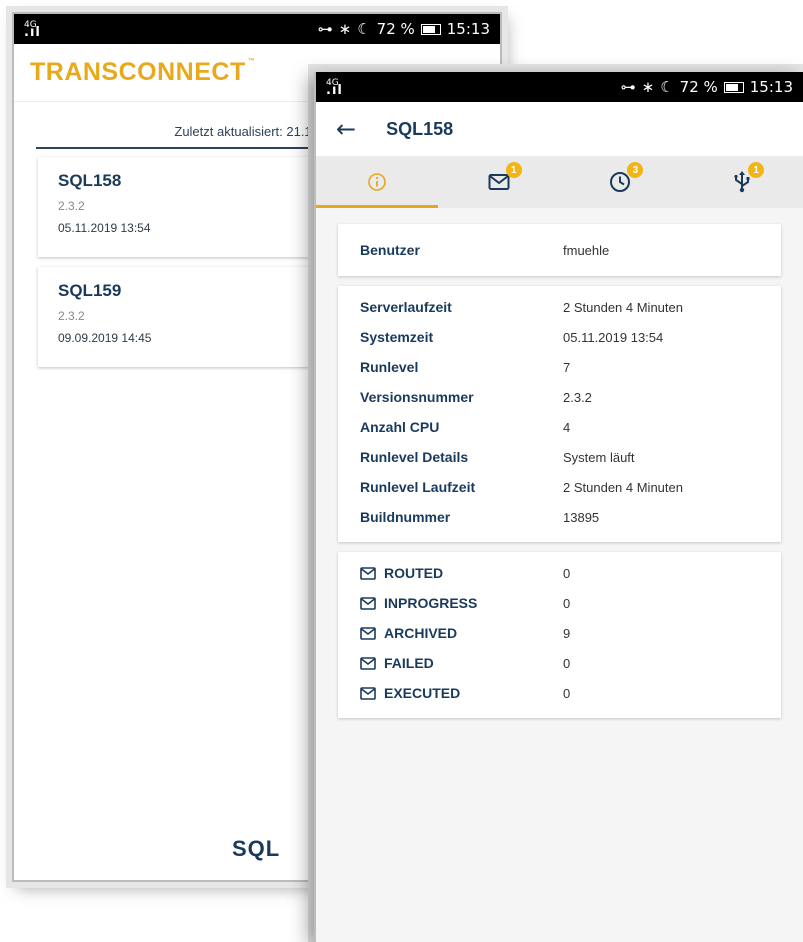  I want to click on back-arrow-icon: ←, so click(346, 129).